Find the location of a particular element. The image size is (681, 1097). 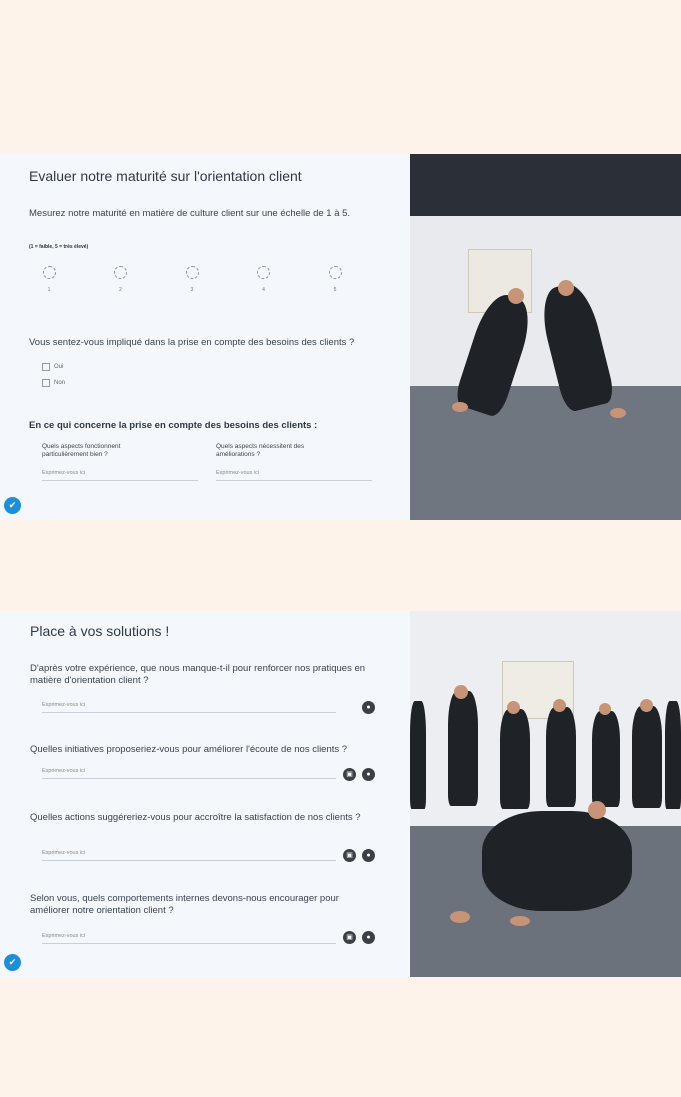

rating-scale: 1 2 3 4 5 is located at coordinates (192, 279).